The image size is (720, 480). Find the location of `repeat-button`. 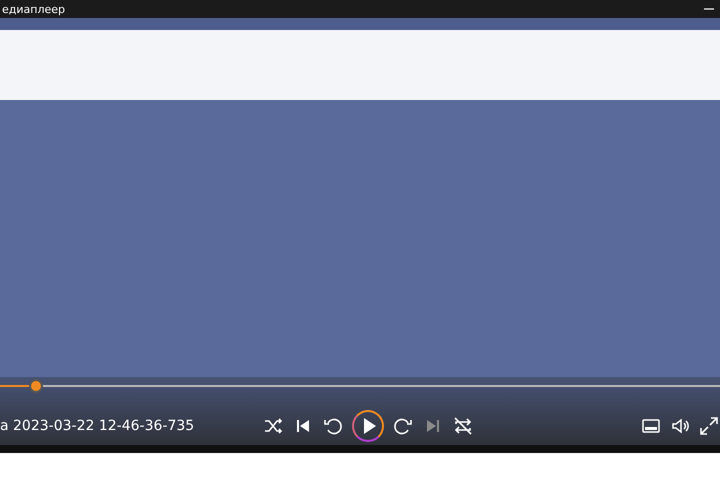

repeat-button is located at coordinates (463, 426).